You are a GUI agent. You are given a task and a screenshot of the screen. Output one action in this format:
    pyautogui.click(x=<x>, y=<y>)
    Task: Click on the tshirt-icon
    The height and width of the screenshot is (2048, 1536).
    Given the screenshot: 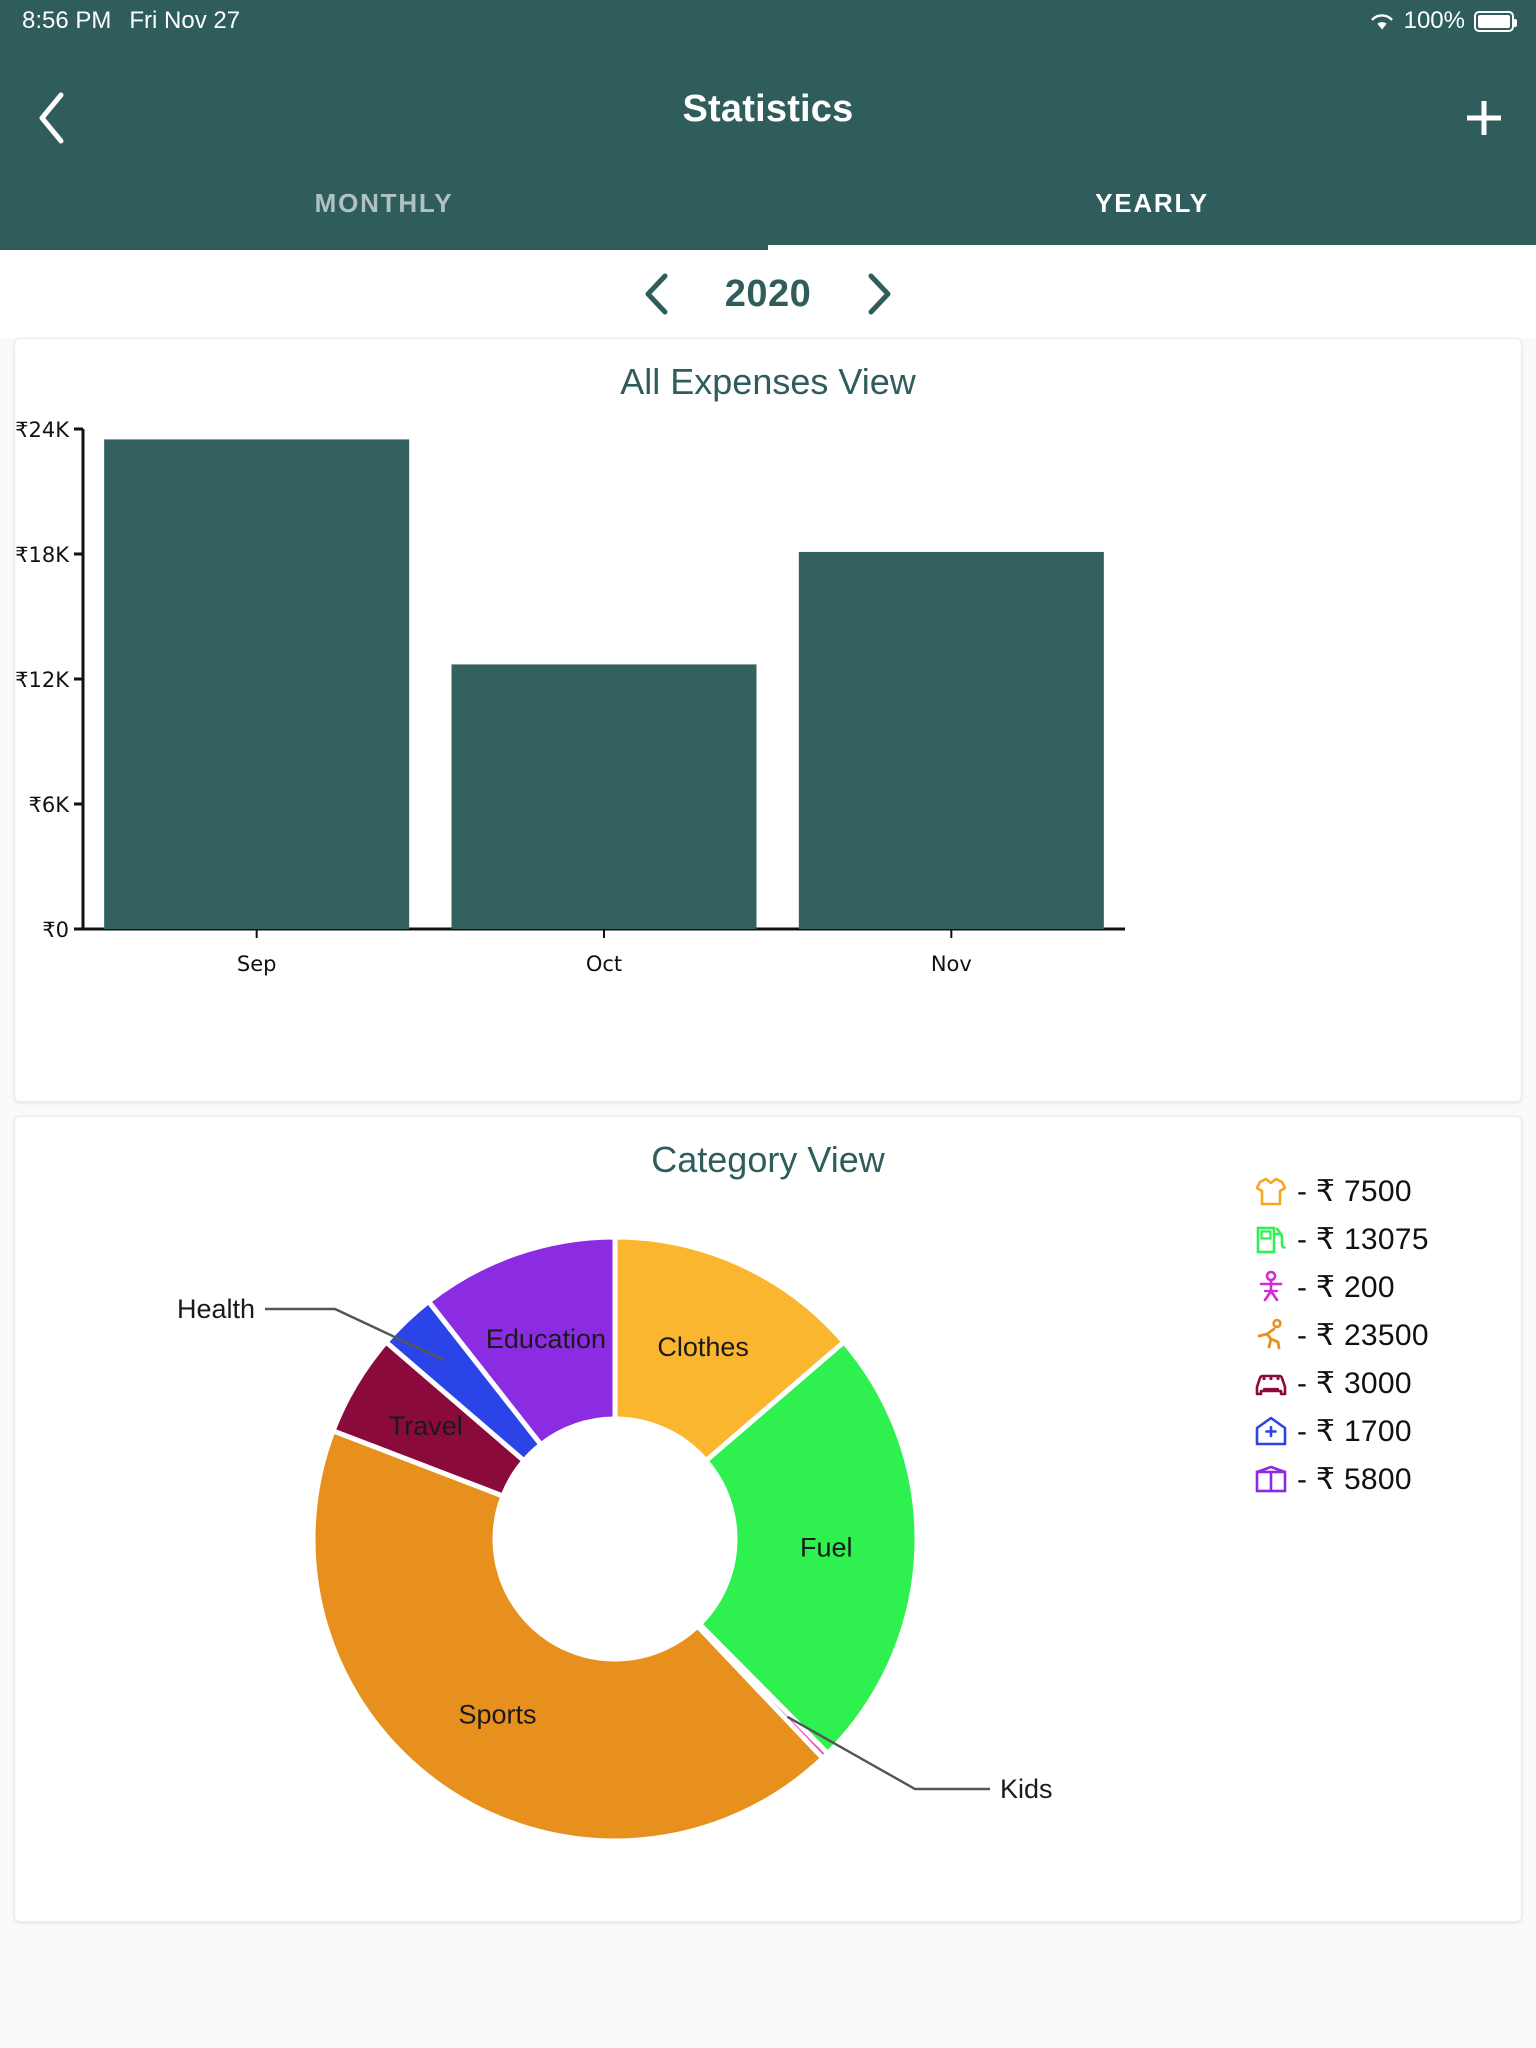 What is the action you would take?
    pyautogui.click(x=1271, y=1191)
    